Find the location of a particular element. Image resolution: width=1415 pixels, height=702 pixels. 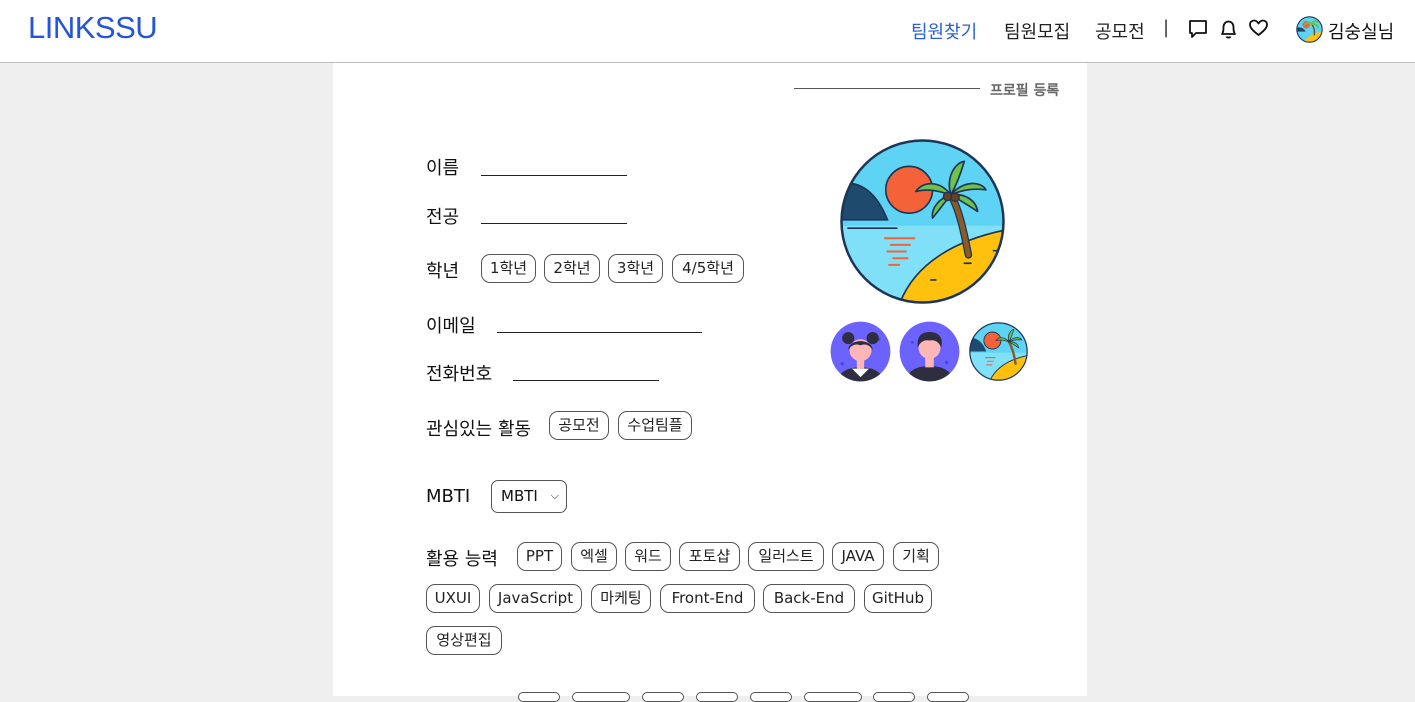

major-field is located at coordinates (554, 223).